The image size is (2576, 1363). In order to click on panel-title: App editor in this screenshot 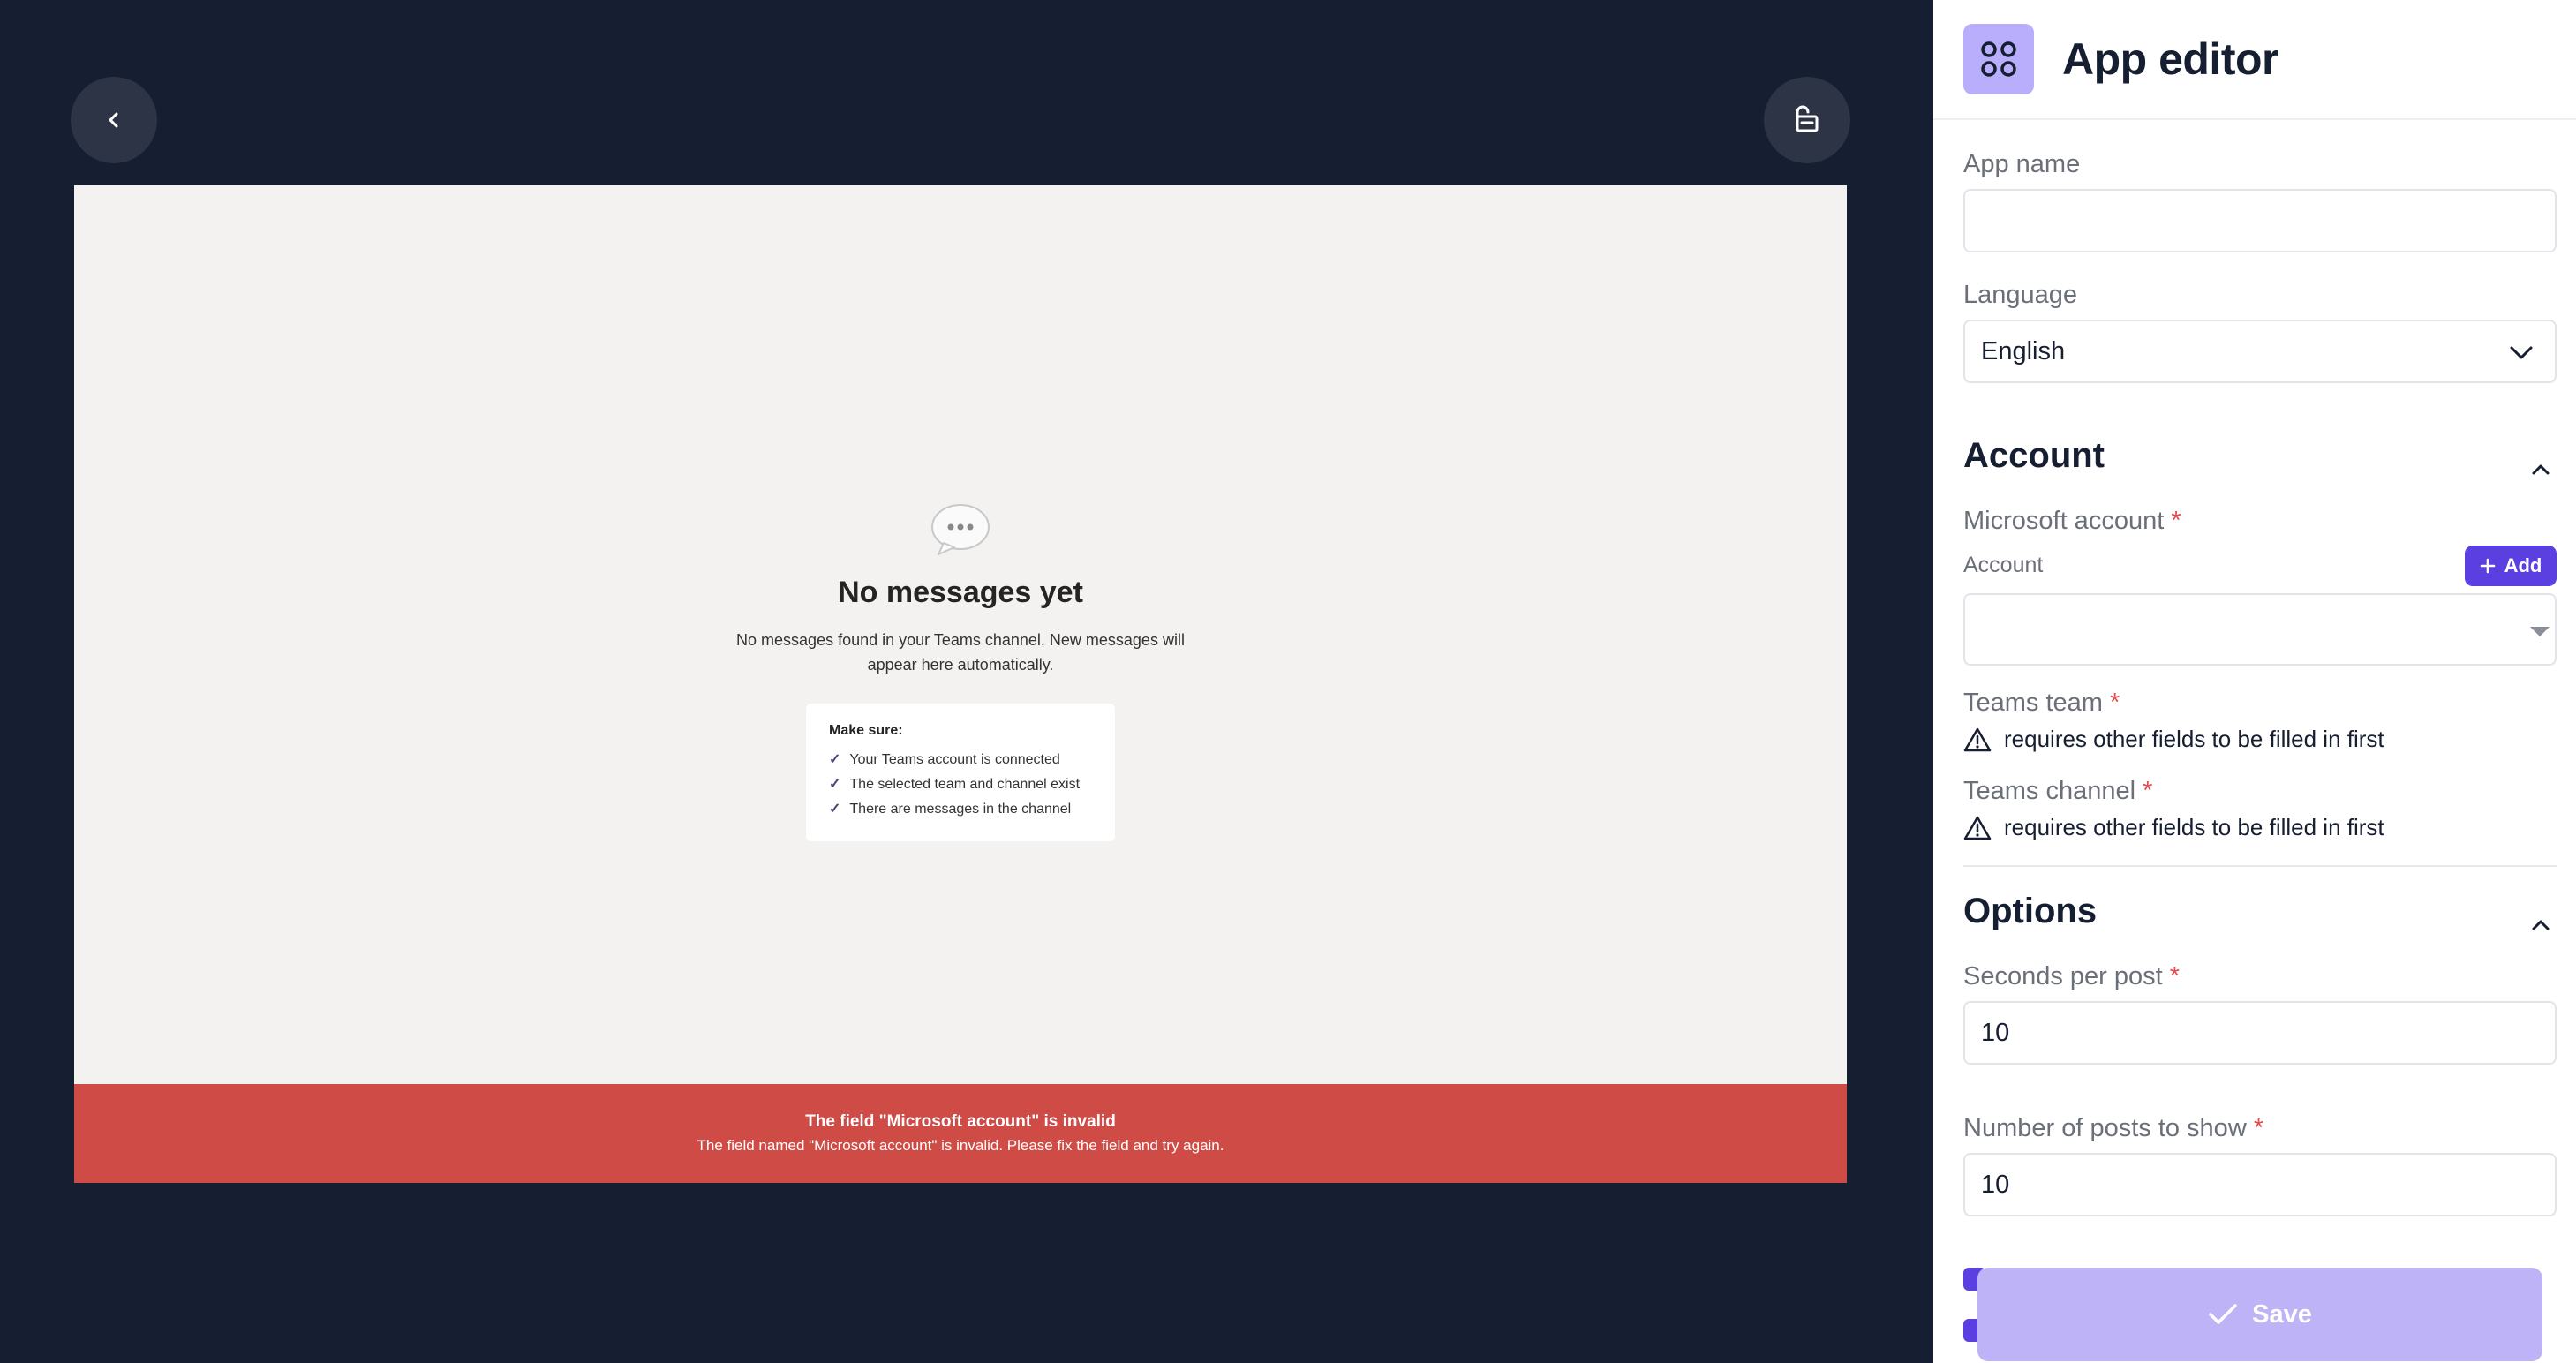, I will do `click(2170, 59)`.